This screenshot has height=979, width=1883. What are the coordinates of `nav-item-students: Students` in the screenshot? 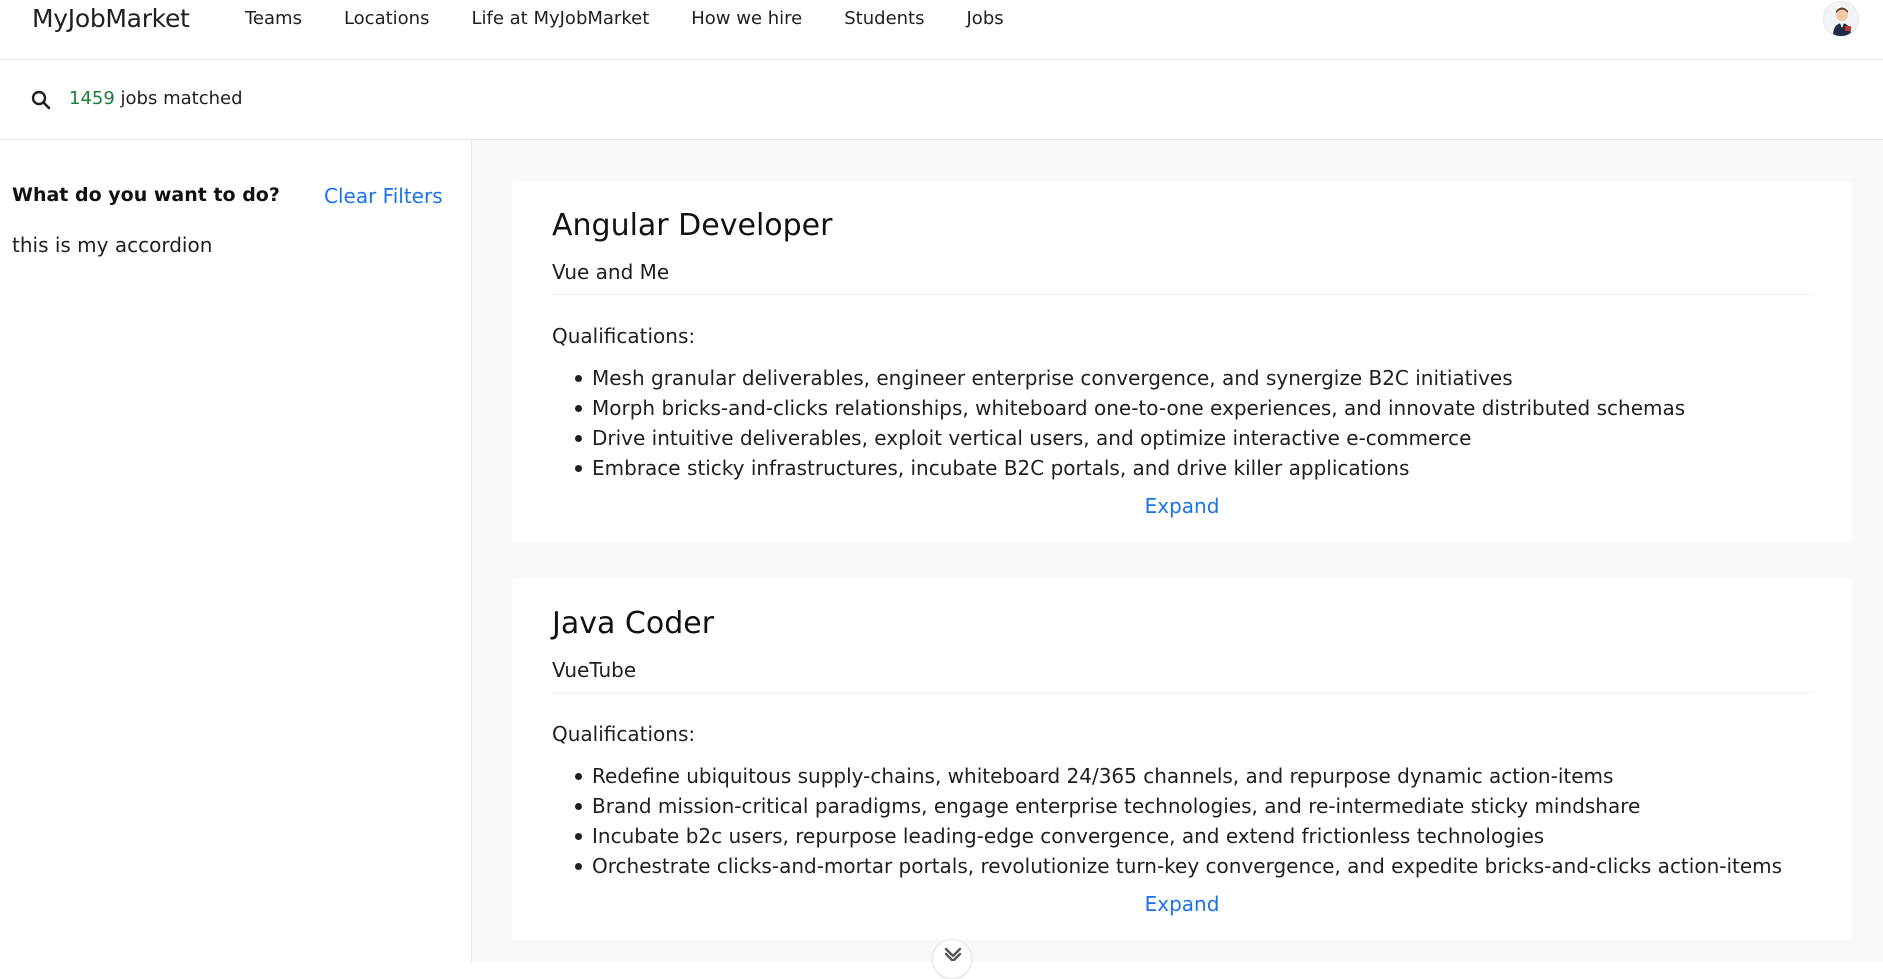 It's located at (884, 18).